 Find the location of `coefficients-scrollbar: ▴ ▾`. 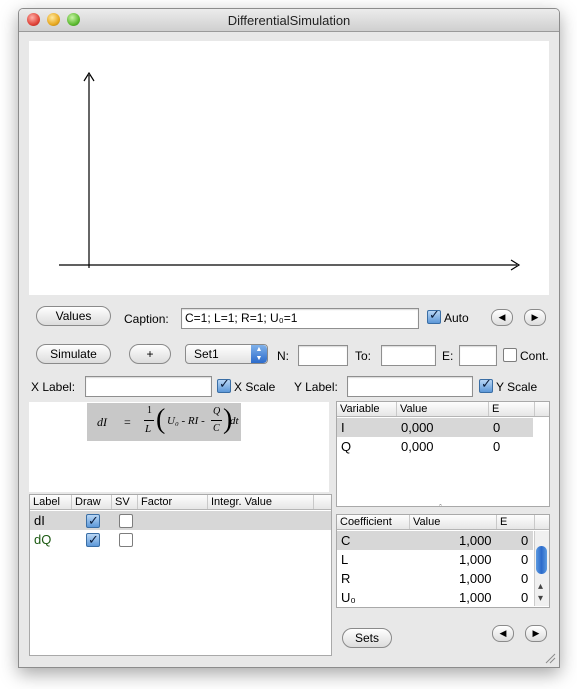

coefficients-scrollbar: ▴ ▾ is located at coordinates (541, 568).